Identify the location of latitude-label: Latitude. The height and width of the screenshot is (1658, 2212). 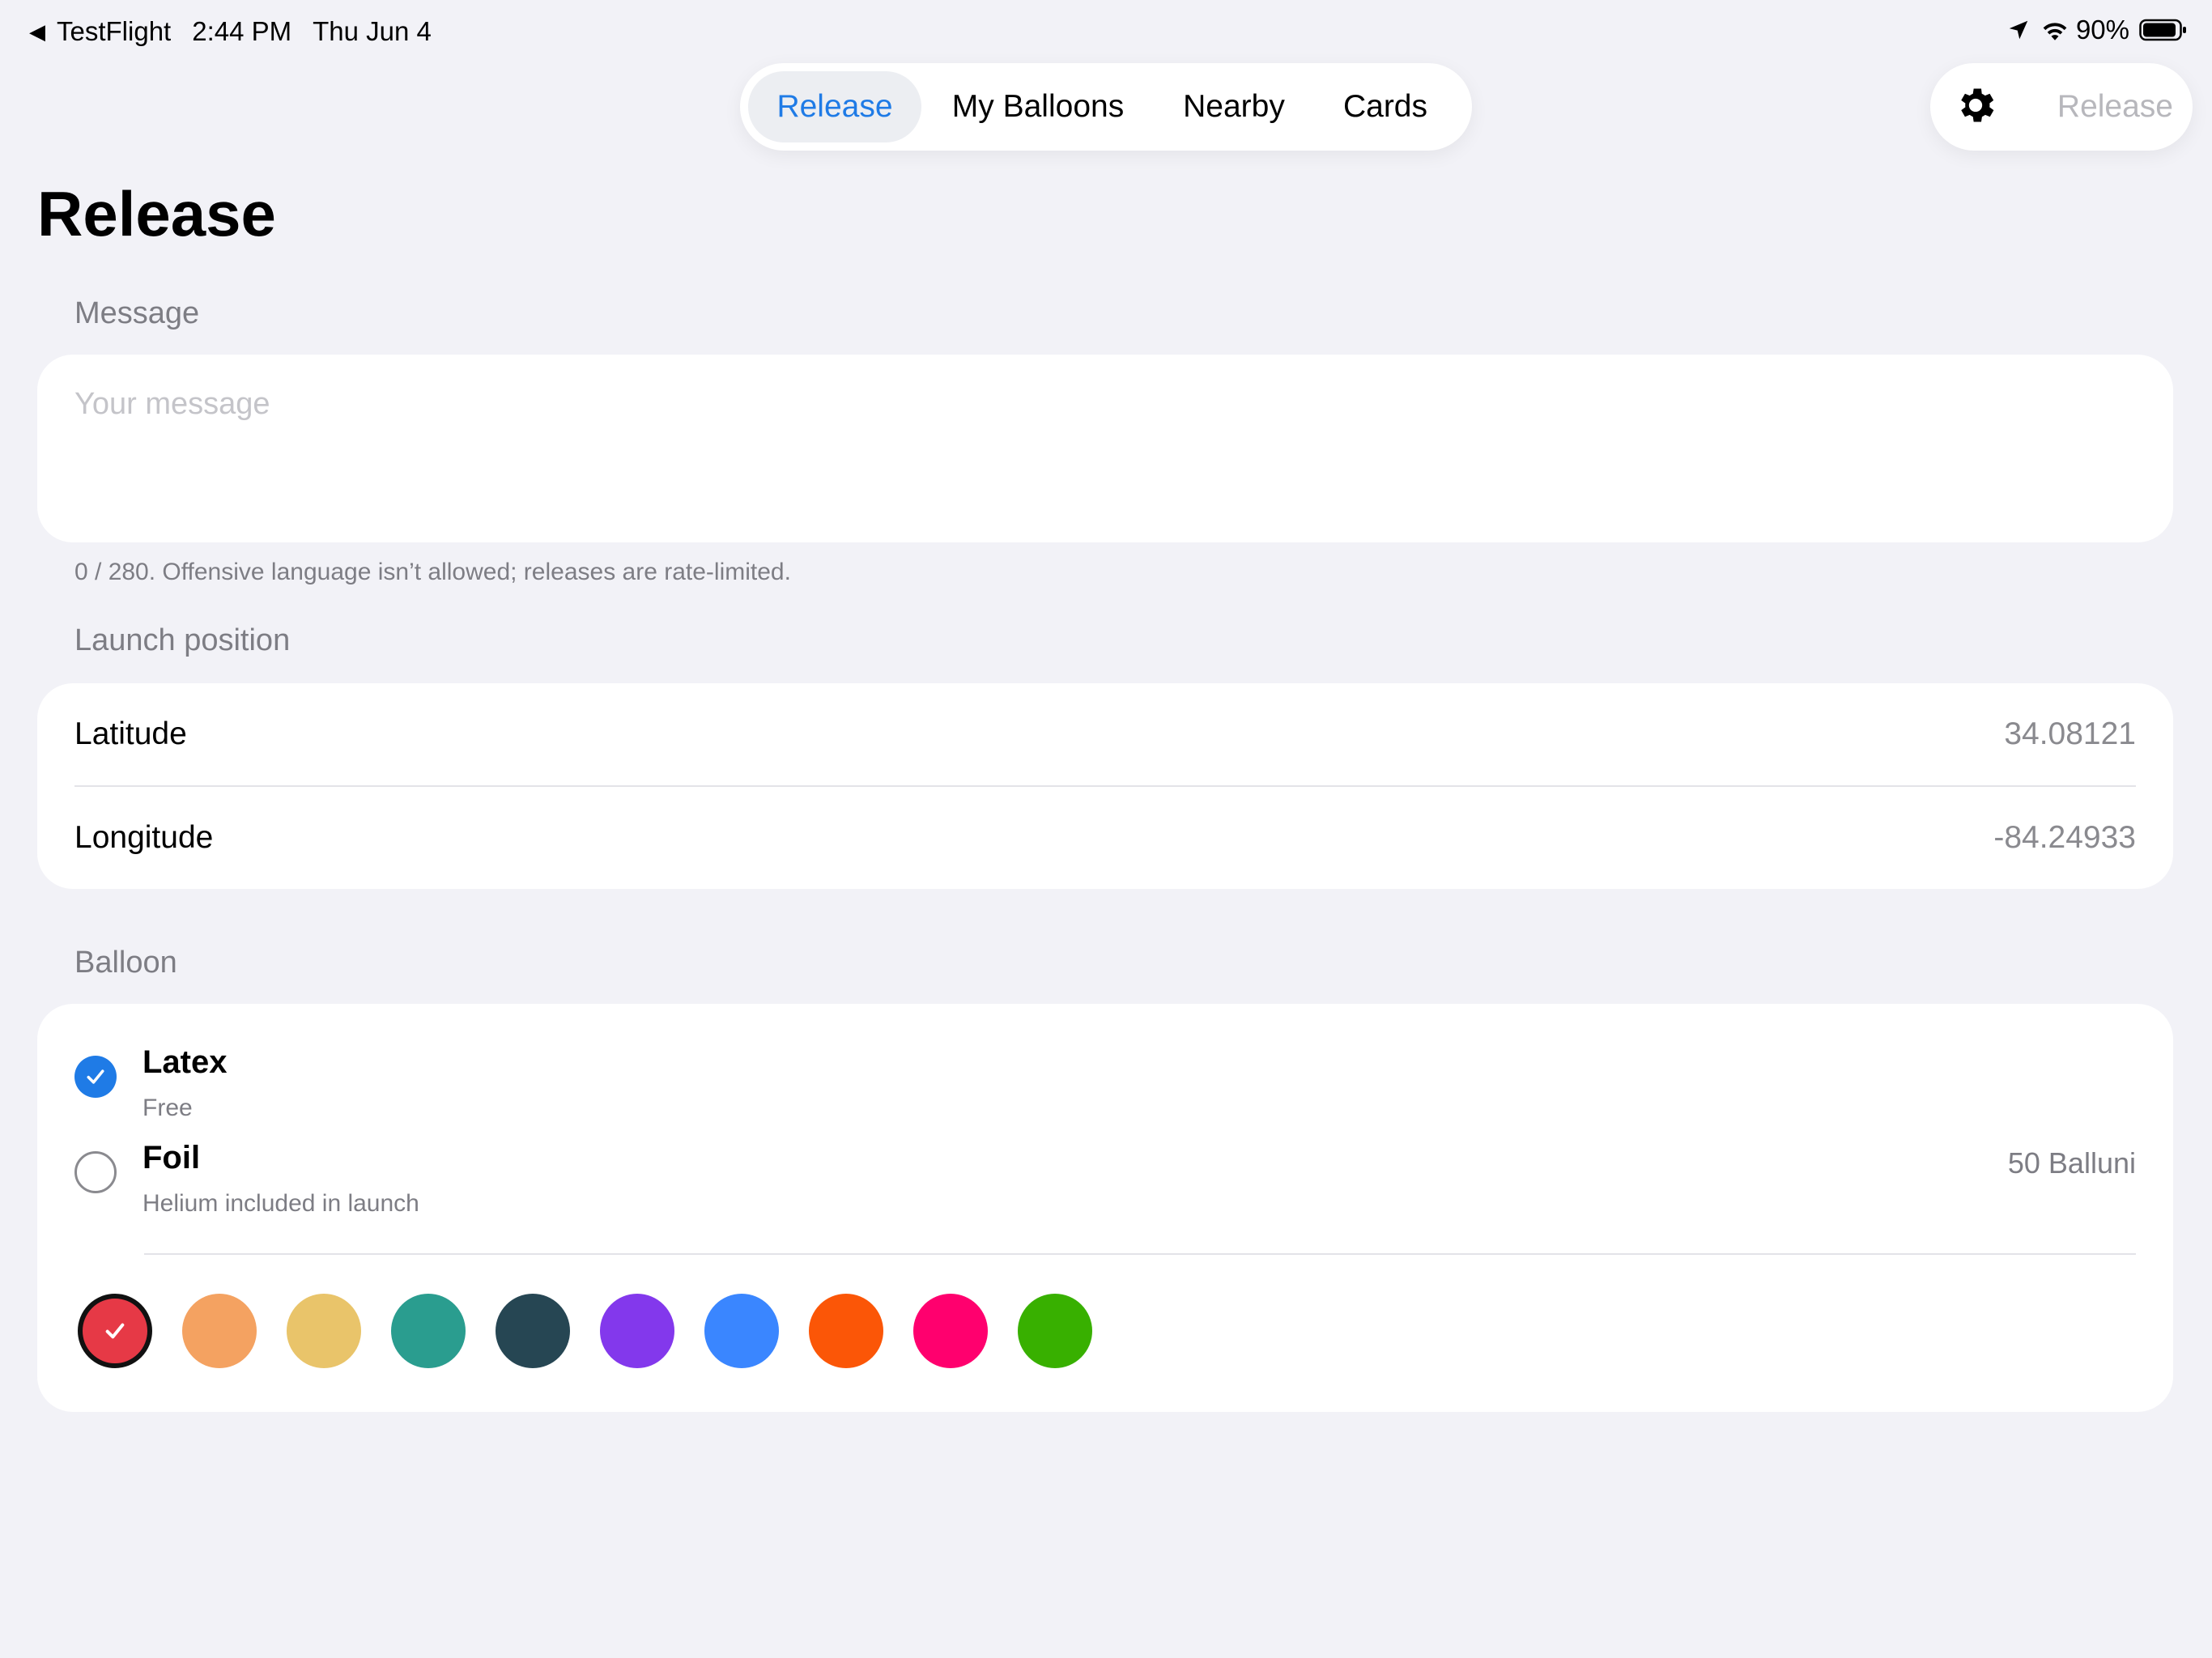
(131, 733).